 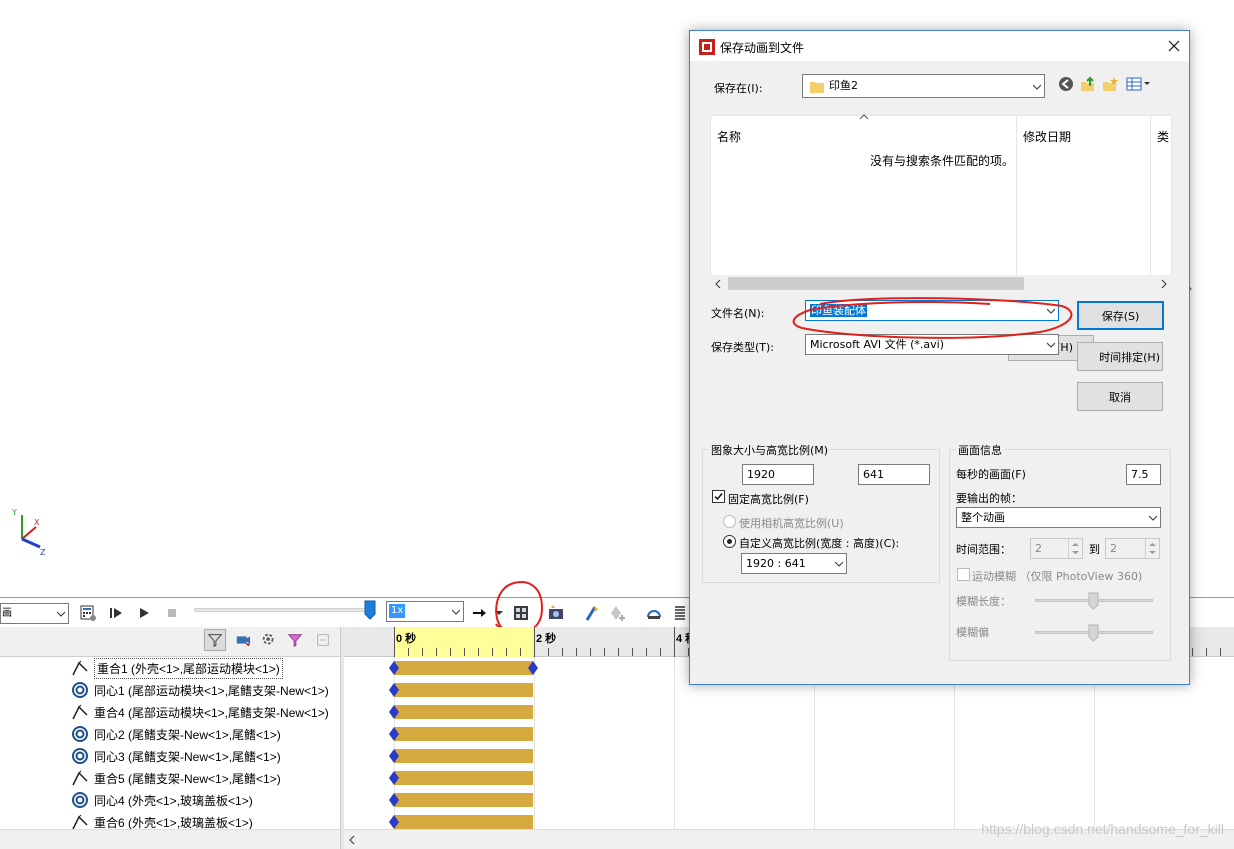 I want to click on blur-length-slider-thumb, so click(x=1093, y=601).